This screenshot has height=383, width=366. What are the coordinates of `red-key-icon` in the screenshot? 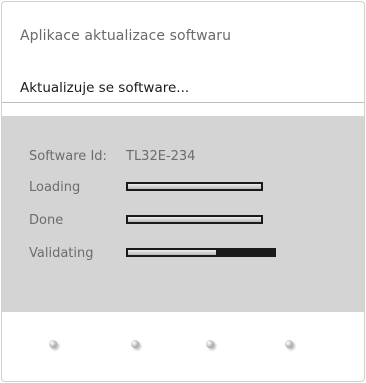 It's located at (53, 344).